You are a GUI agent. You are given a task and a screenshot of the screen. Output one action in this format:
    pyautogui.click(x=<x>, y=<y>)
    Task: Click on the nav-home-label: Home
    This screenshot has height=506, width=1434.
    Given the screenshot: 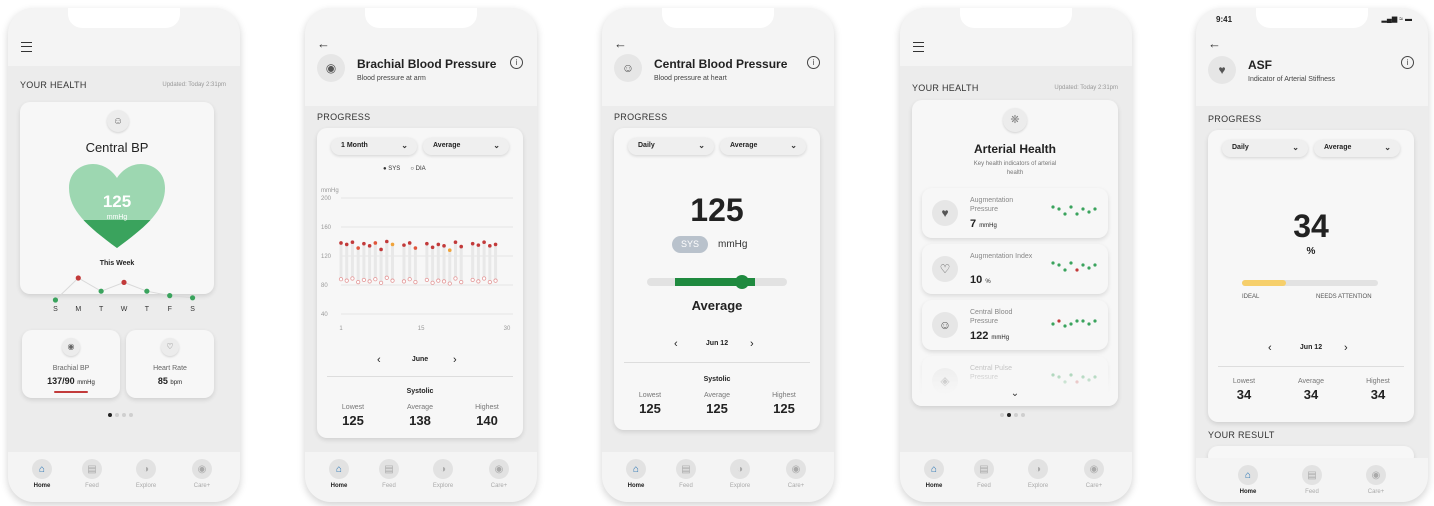 What is the action you would take?
    pyautogui.click(x=42, y=486)
    